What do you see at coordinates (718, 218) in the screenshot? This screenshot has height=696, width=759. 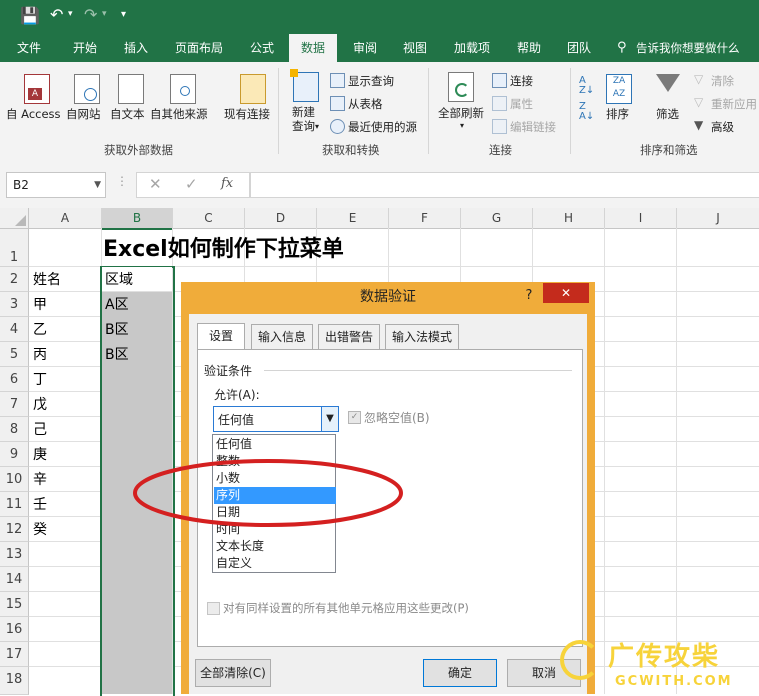 I see `column-header-j: J` at bounding box center [718, 218].